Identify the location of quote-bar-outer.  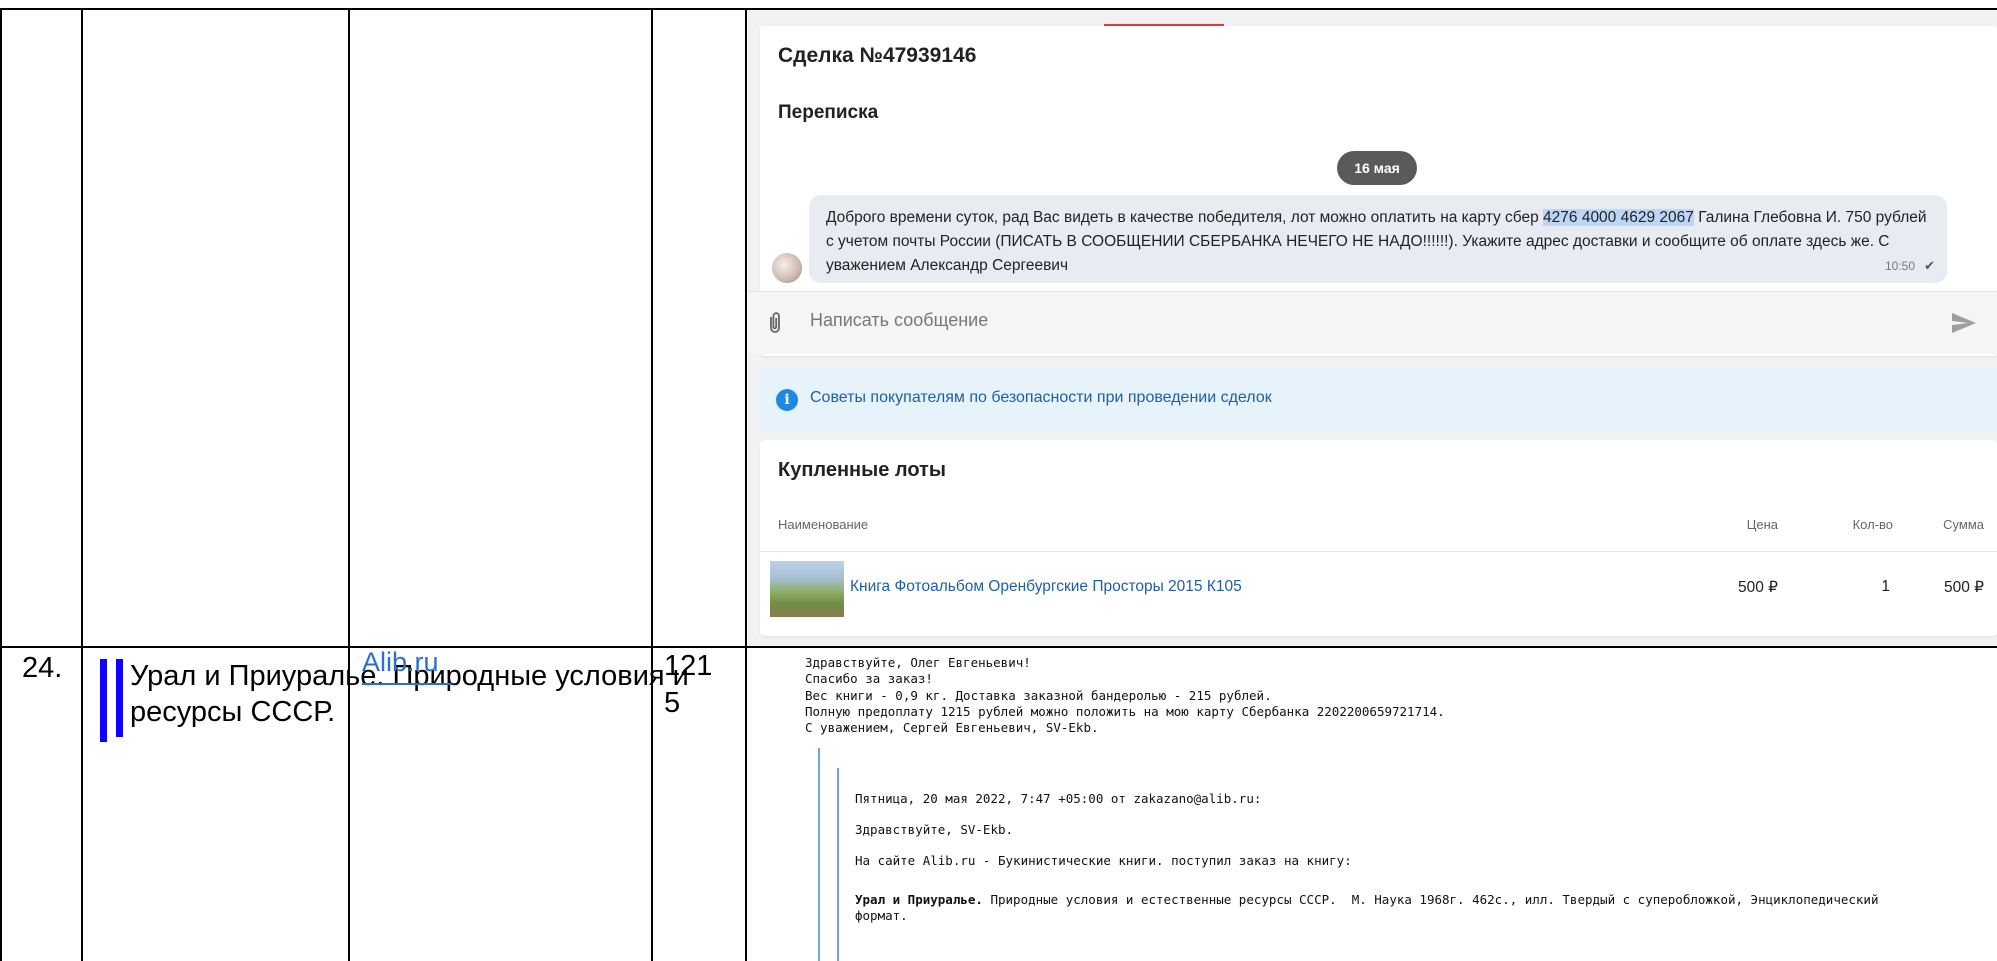
(819, 854).